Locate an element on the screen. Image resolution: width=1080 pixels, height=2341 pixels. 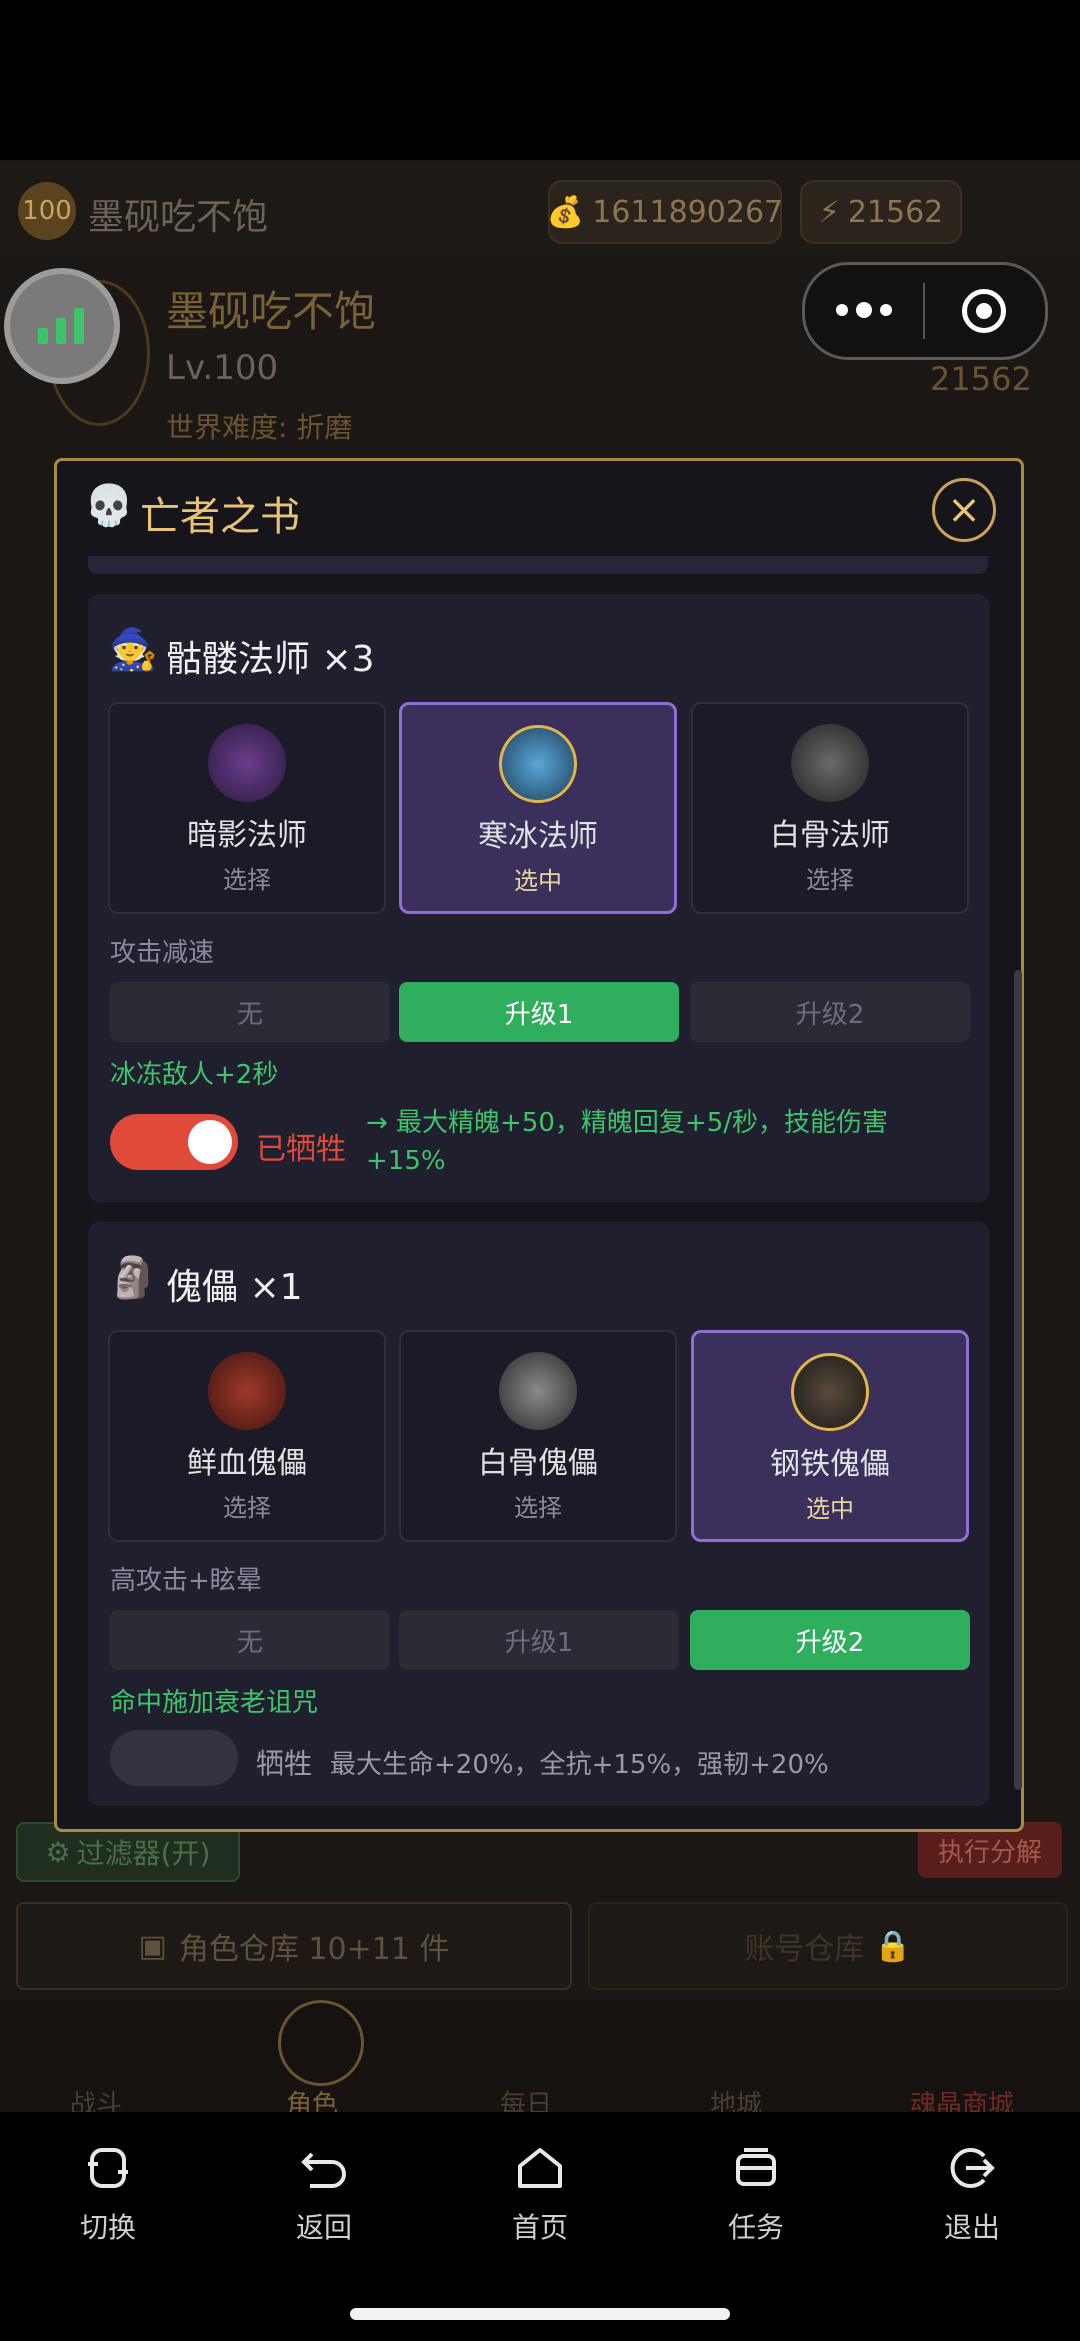
nav-tasks: 任务 is located at coordinates (756, 2193).